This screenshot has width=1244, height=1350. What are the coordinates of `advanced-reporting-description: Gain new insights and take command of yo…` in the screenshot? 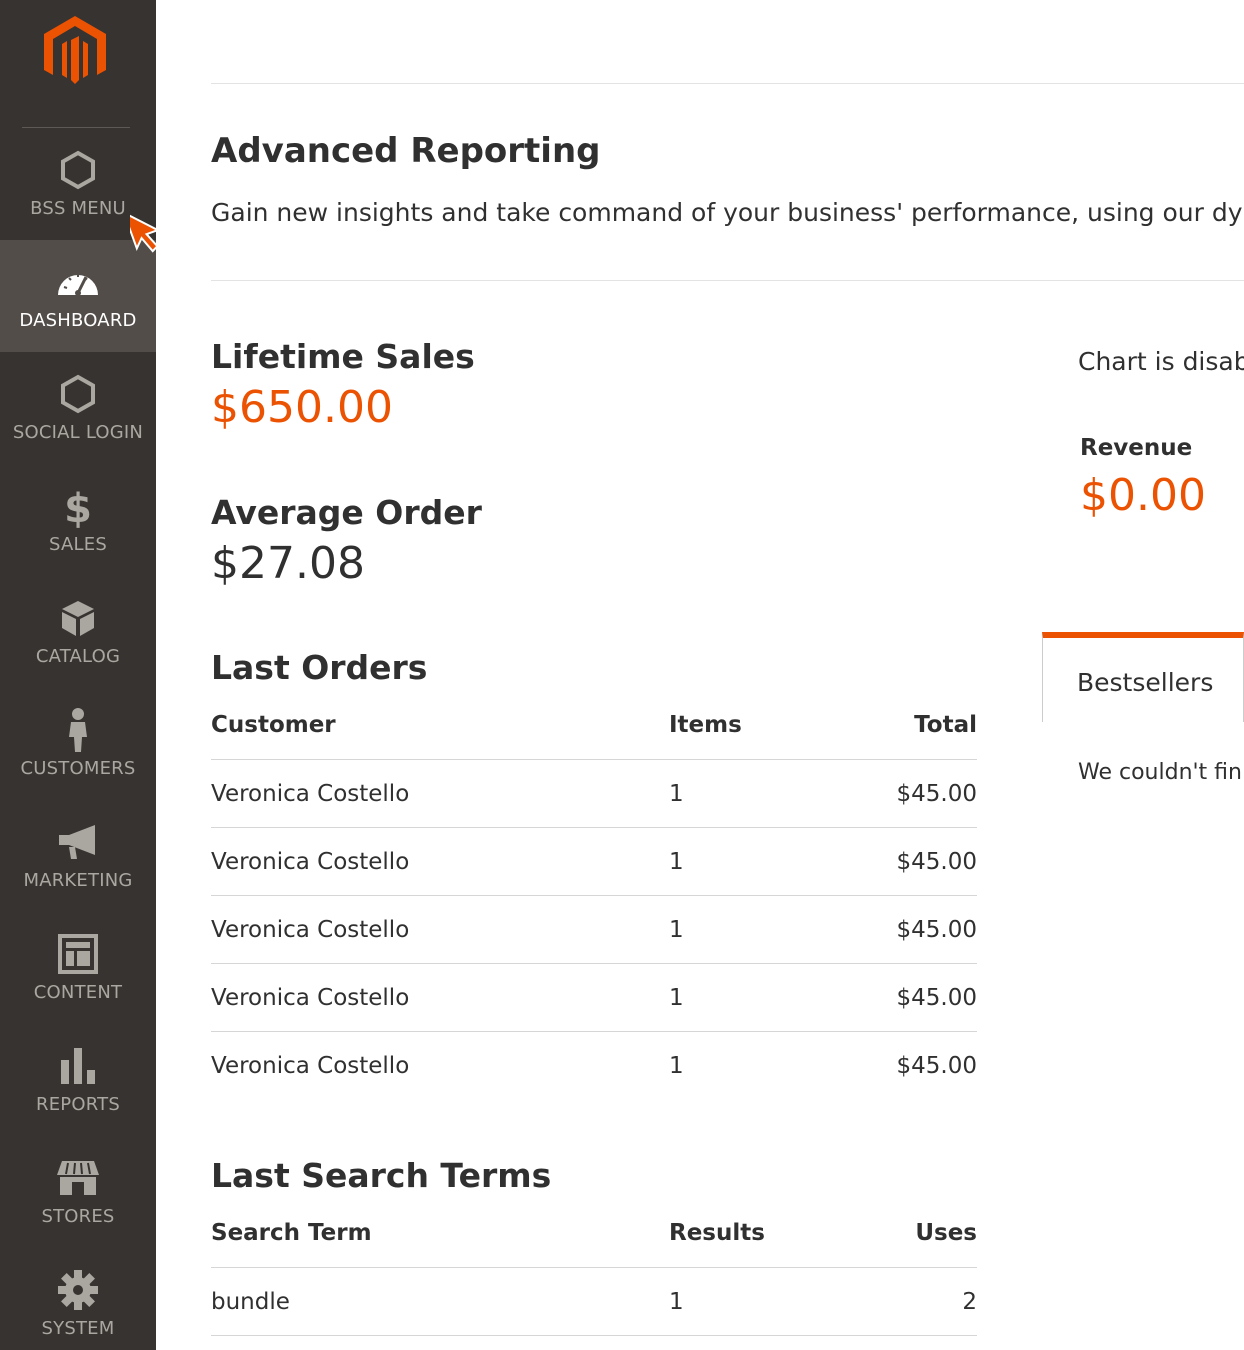 It's located at (727, 212).